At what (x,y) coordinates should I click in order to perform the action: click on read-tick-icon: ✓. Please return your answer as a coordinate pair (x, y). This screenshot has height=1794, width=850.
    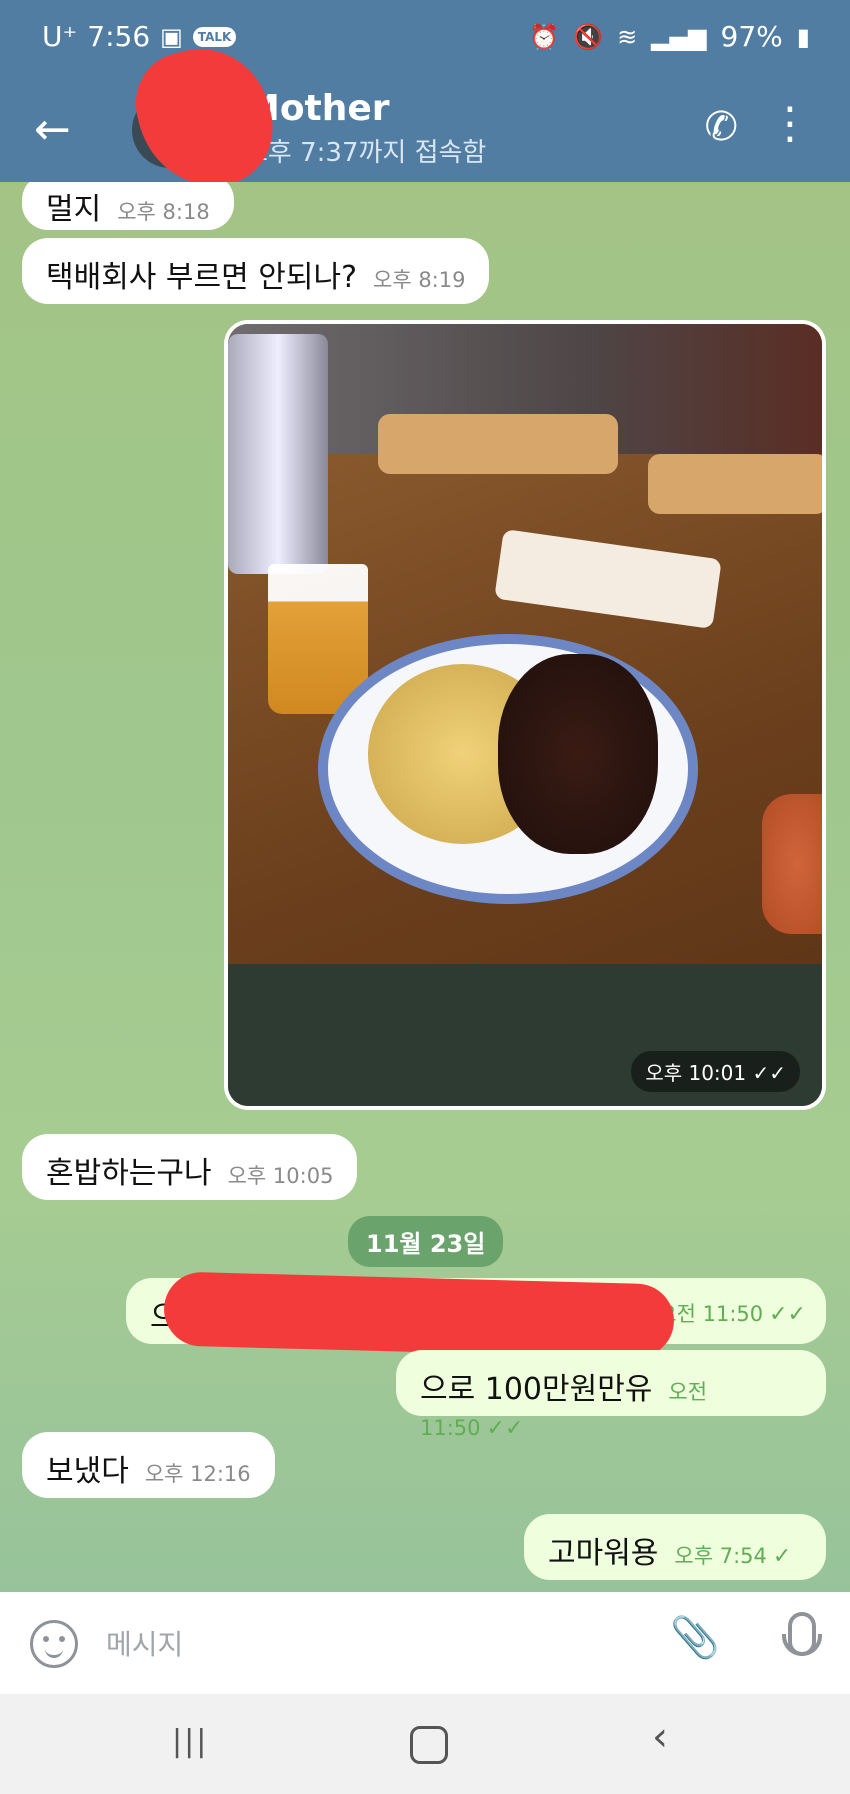
    Looking at the image, I should click on (782, 1556).